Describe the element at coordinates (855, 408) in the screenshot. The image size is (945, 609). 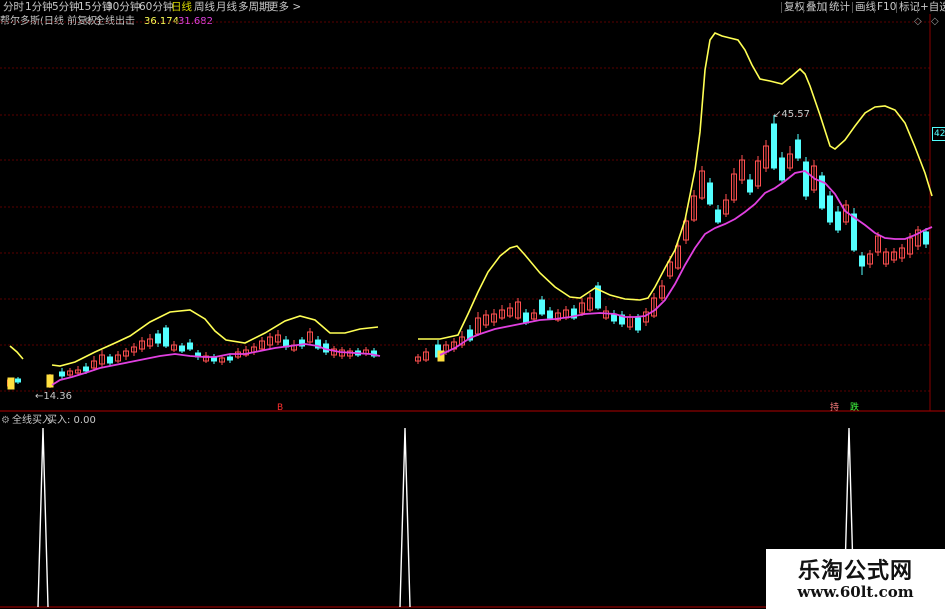
I see `fall-marker: 跌` at that location.